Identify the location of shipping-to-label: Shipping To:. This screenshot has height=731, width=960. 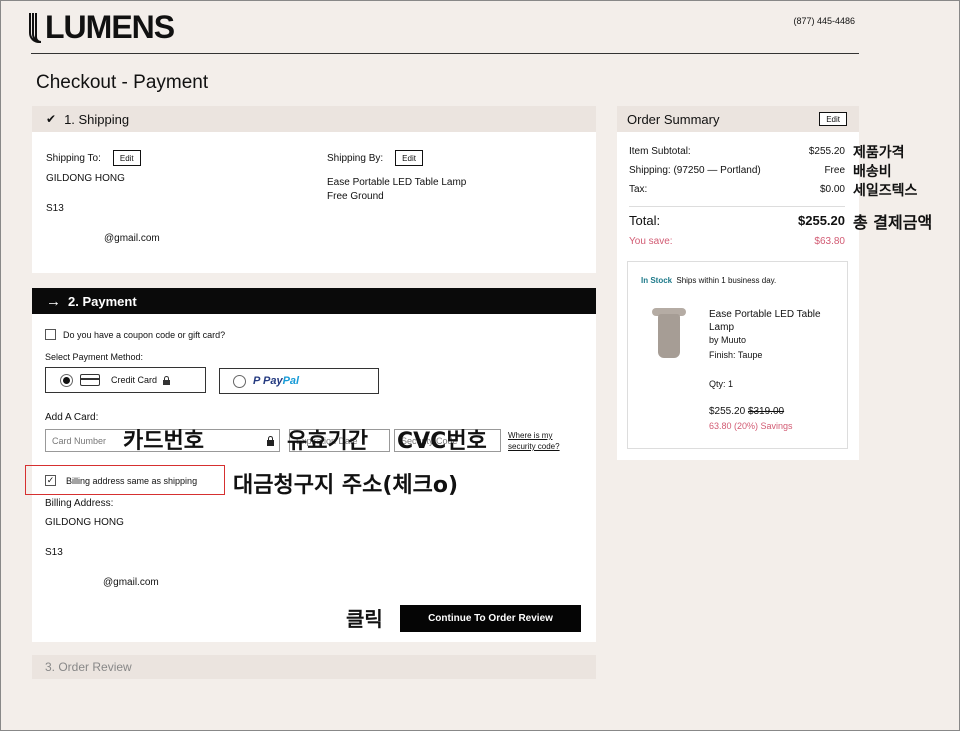
(73, 158).